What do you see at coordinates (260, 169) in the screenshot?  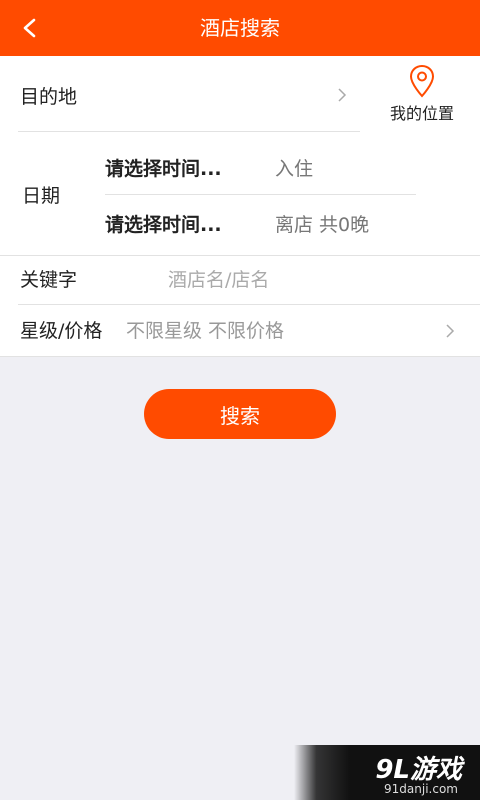 I see `checkin-date-picker: 请选择时间... 入住` at bounding box center [260, 169].